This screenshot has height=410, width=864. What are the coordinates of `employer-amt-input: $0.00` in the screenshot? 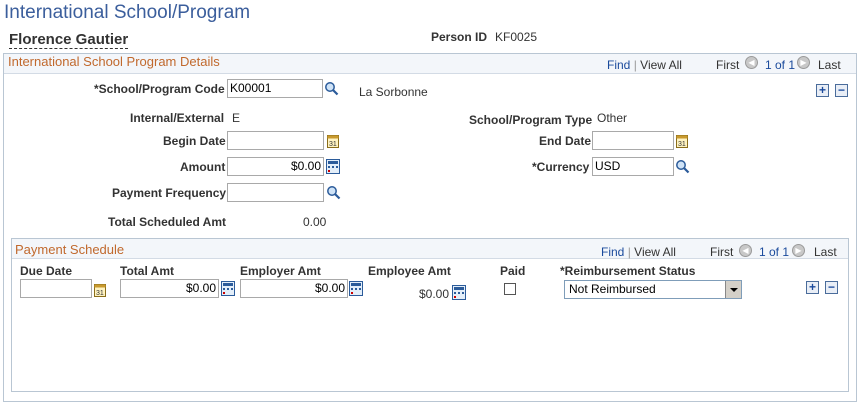 It's located at (294, 288).